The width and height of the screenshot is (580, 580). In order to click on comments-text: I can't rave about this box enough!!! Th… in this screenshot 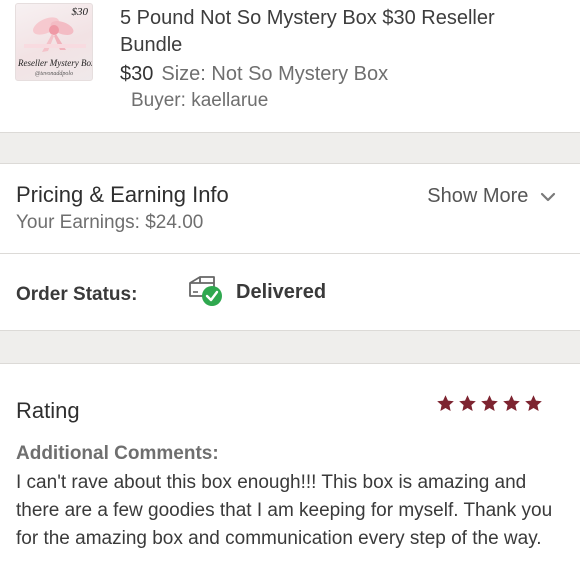, I will do `click(284, 510)`.